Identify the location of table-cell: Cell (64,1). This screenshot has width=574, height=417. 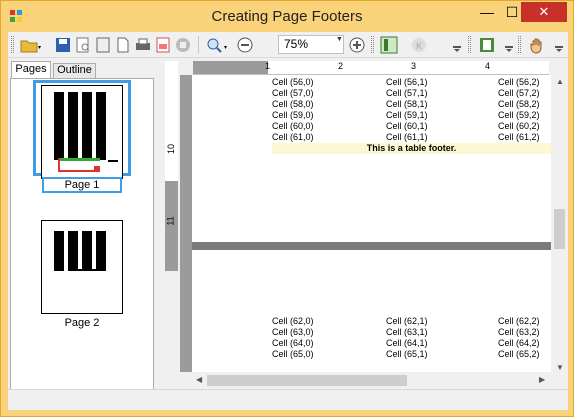
(407, 343).